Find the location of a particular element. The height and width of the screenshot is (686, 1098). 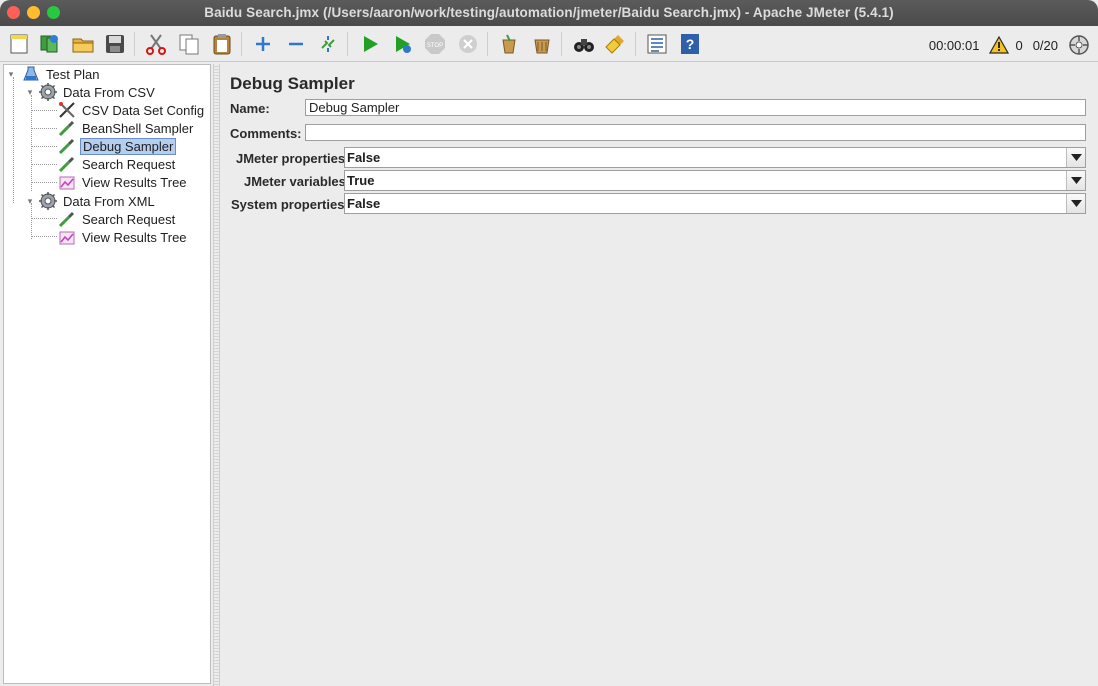

tree-node-data-from-csv: Data From CSV is located at coordinates (98, 92).